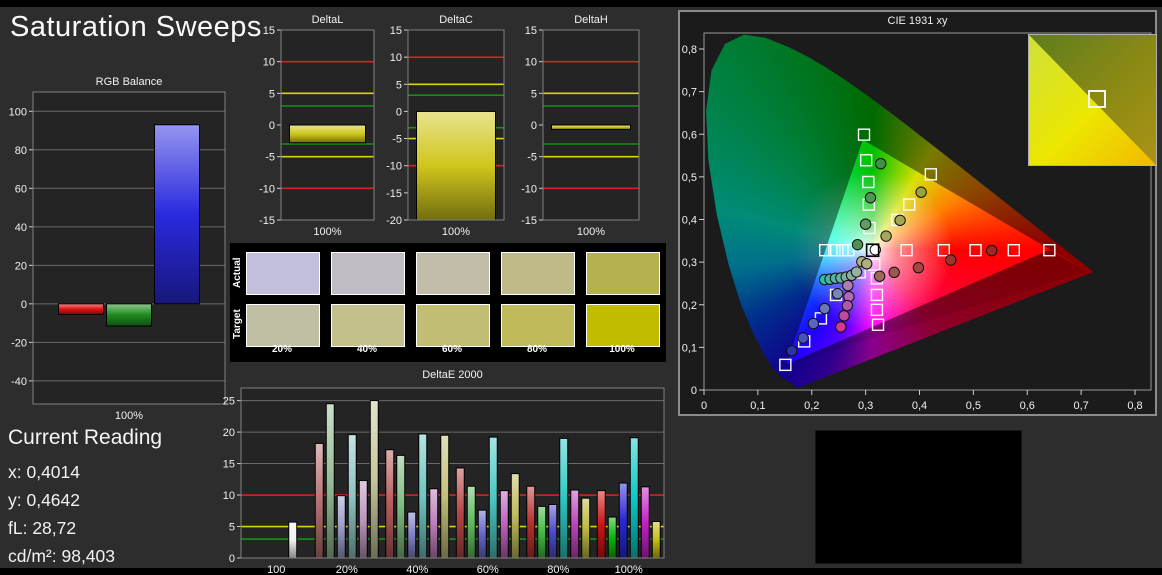 This screenshot has height=575, width=1162. I want to click on chart-canvas: 0510152025100 20% 40% 60% 80% 100%, so click(444, 480).